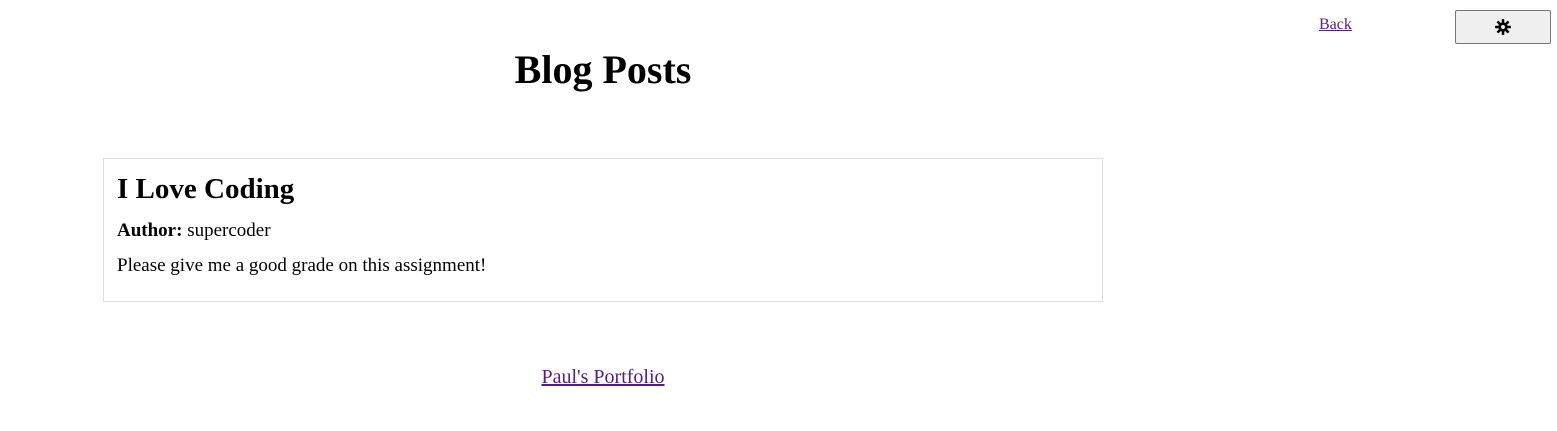 This screenshot has height=431, width=1557. I want to click on post-author: Author: supercoder, so click(194, 231).